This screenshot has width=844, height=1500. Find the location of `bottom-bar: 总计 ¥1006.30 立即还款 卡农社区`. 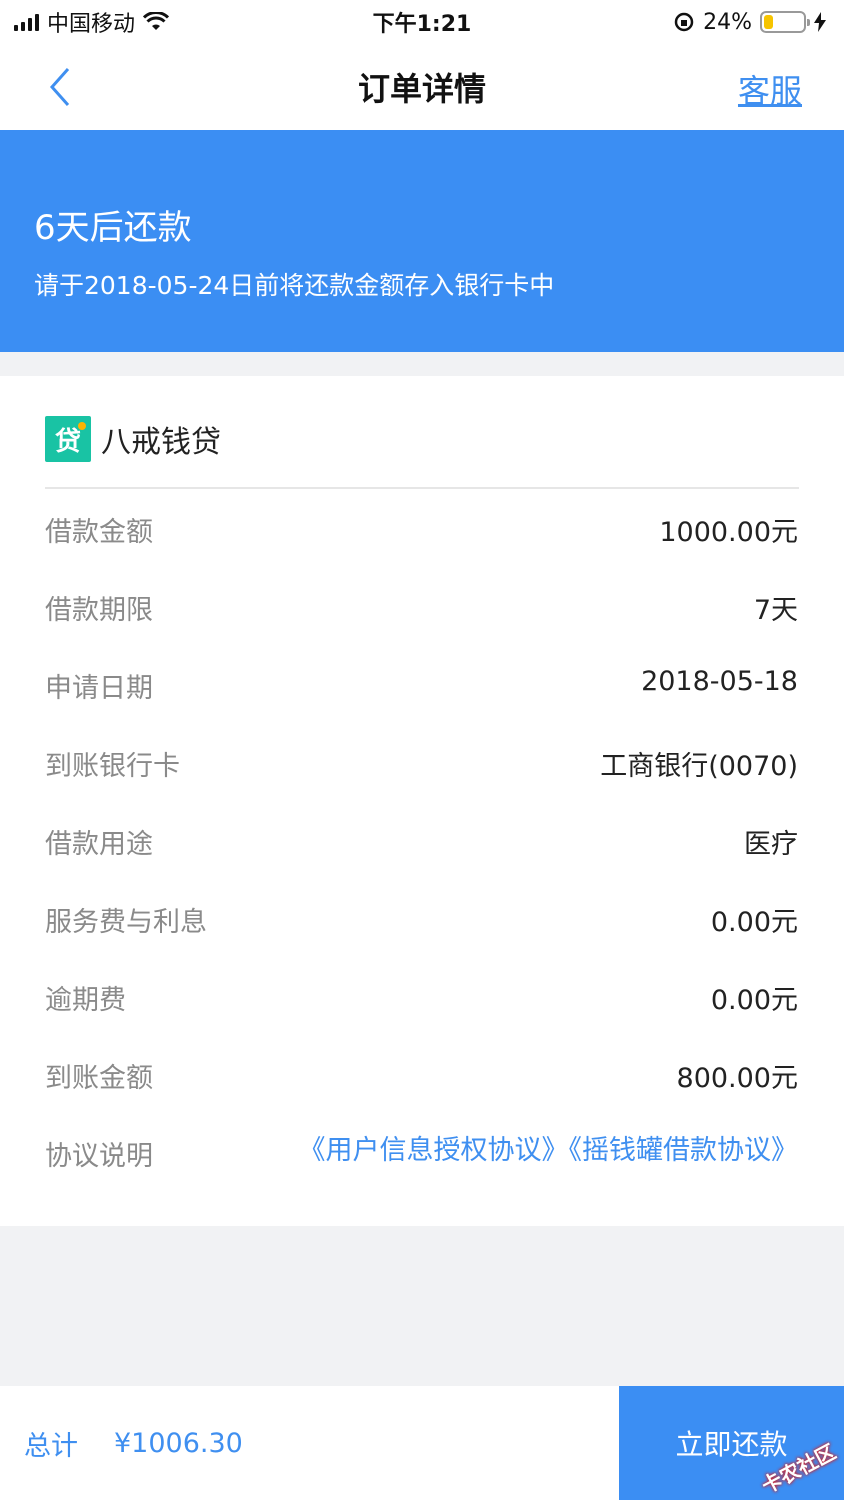

bottom-bar: 总计 ¥1006.30 立即还款 卡农社区 is located at coordinates (422, 1443).